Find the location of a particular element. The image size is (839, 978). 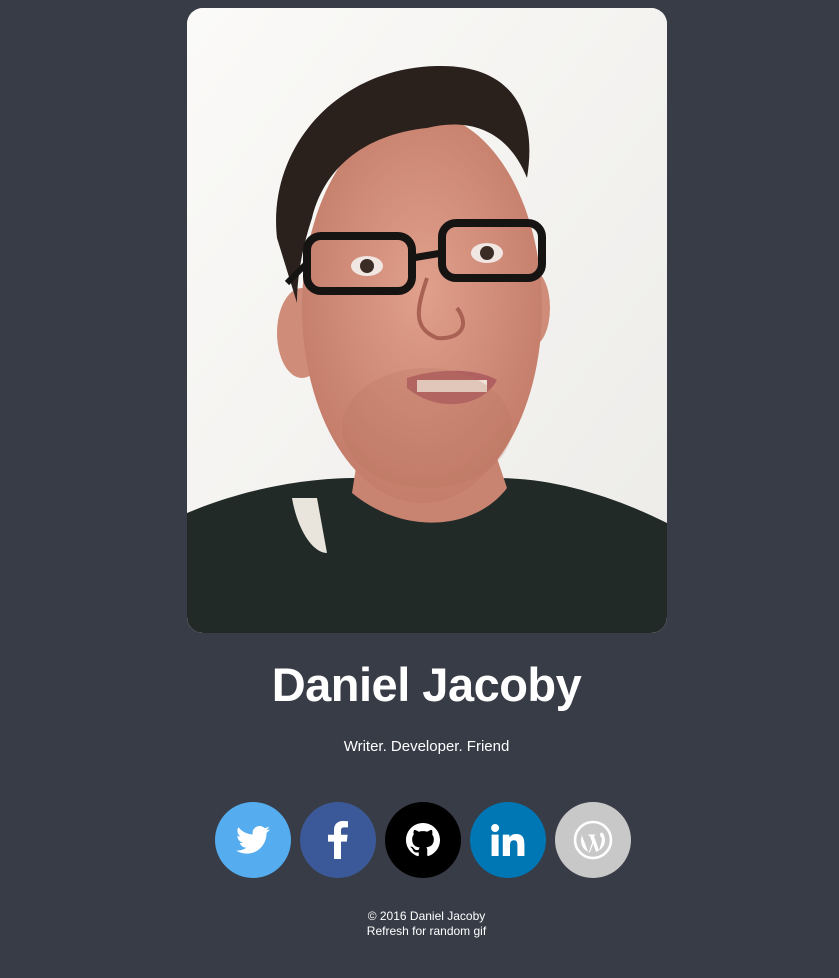

profile-tagline: Writer. Developer. Friend is located at coordinates (426, 746).